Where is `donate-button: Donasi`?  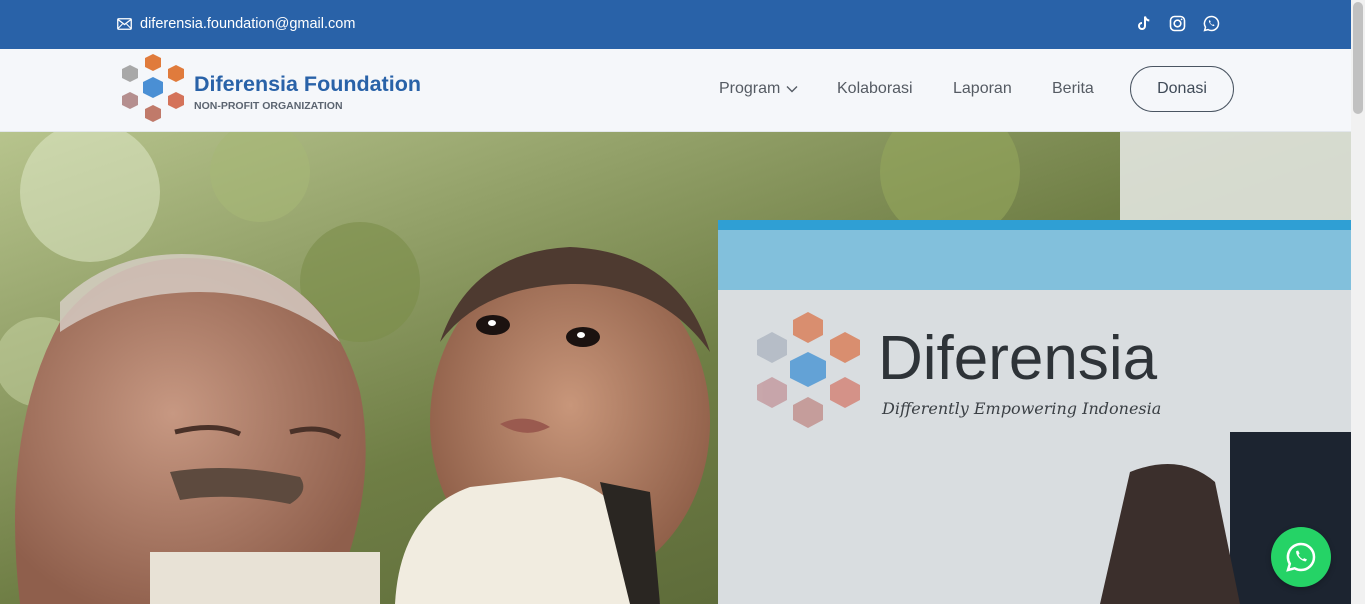
donate-button: Donasi is located at coordinates (1182, 89).